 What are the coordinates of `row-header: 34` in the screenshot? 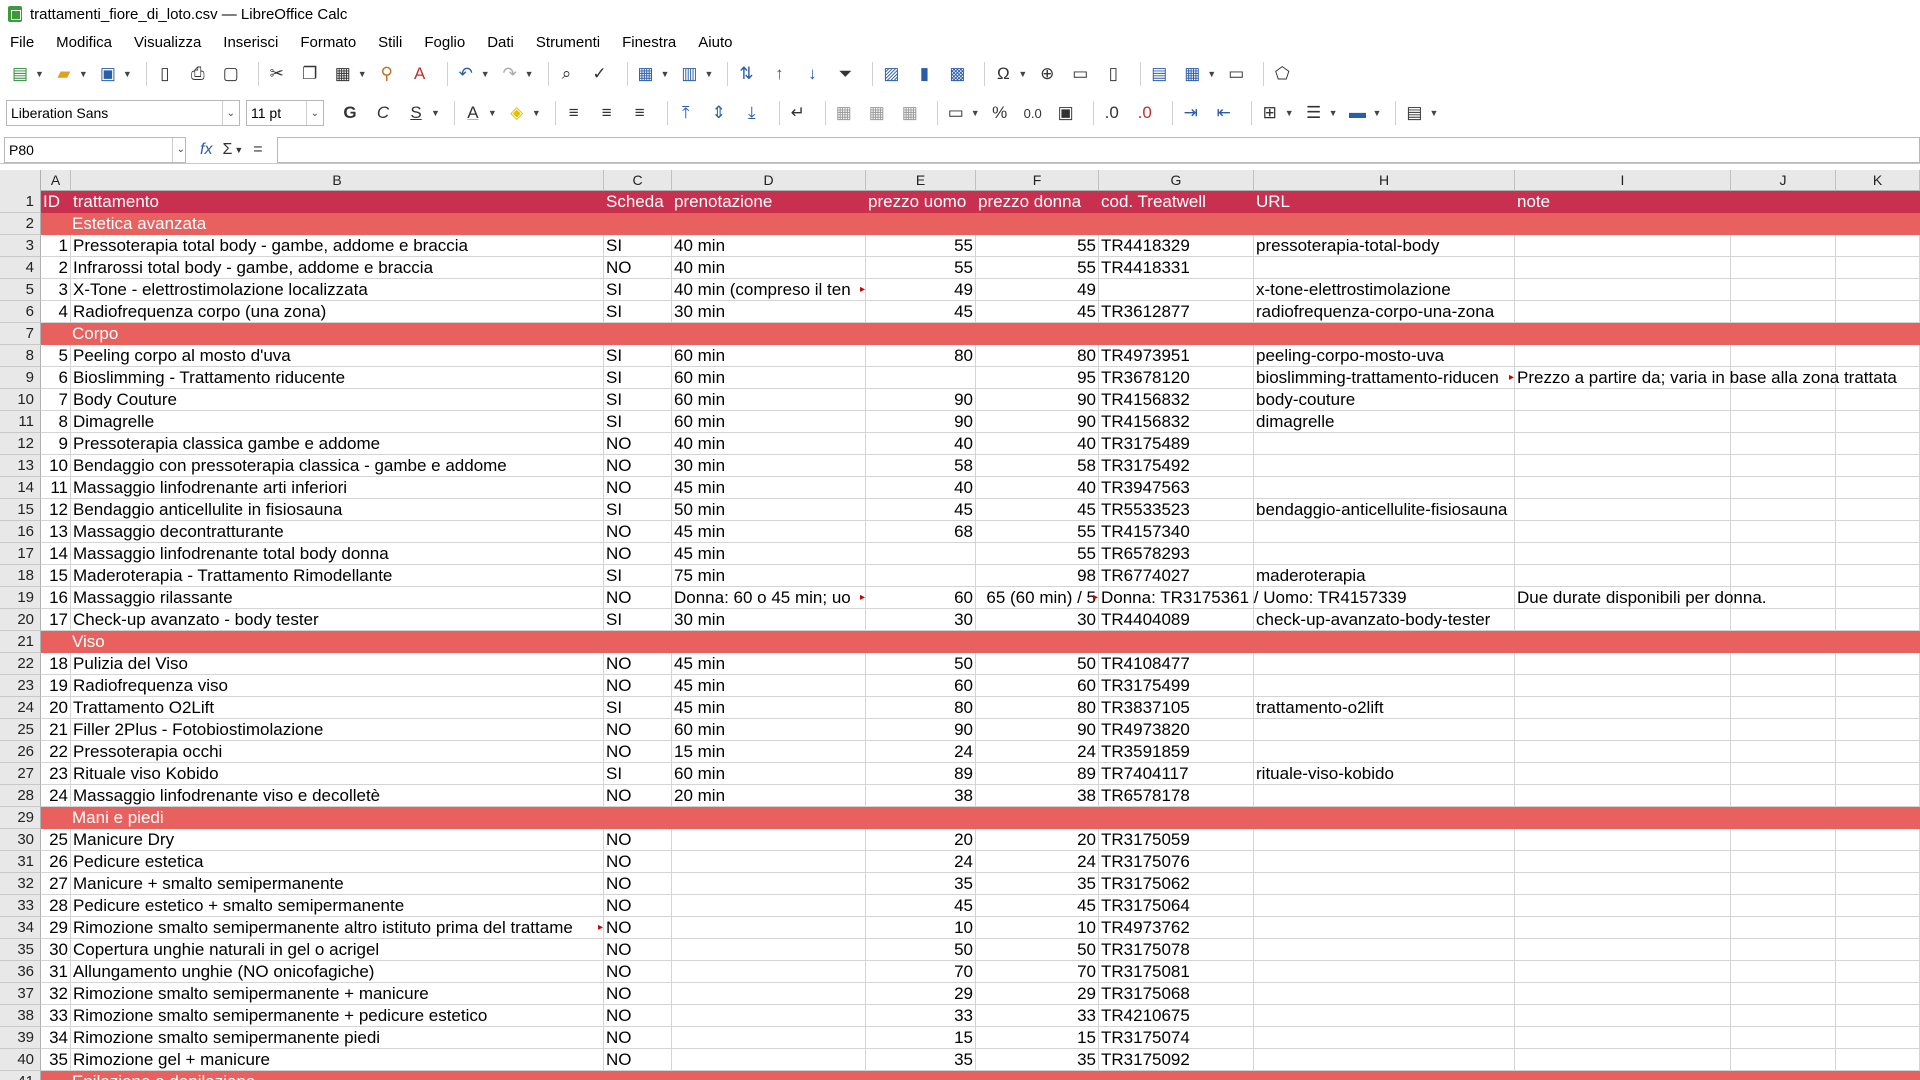 It's located at (20, 928).